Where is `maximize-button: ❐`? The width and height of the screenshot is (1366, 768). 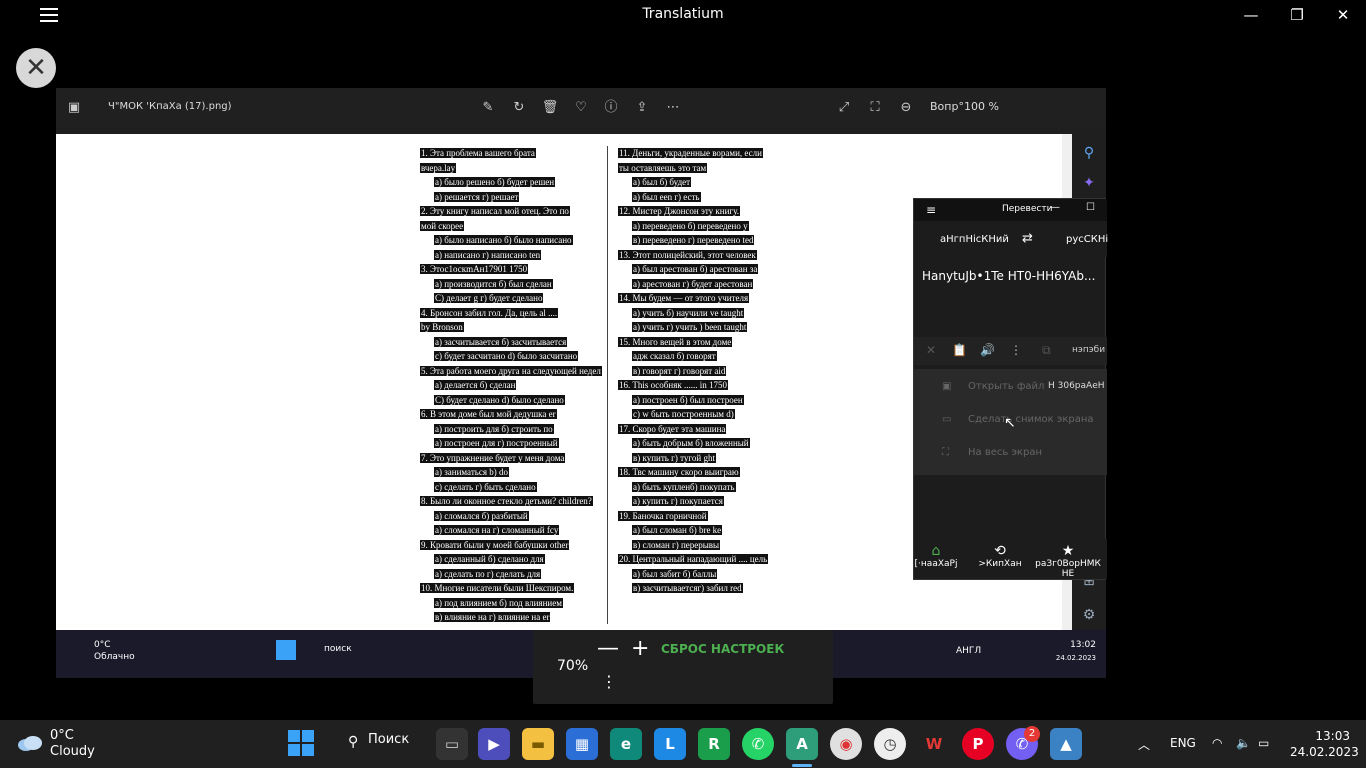
maximize-button: ❐ is located at coordinates (1297, 15).